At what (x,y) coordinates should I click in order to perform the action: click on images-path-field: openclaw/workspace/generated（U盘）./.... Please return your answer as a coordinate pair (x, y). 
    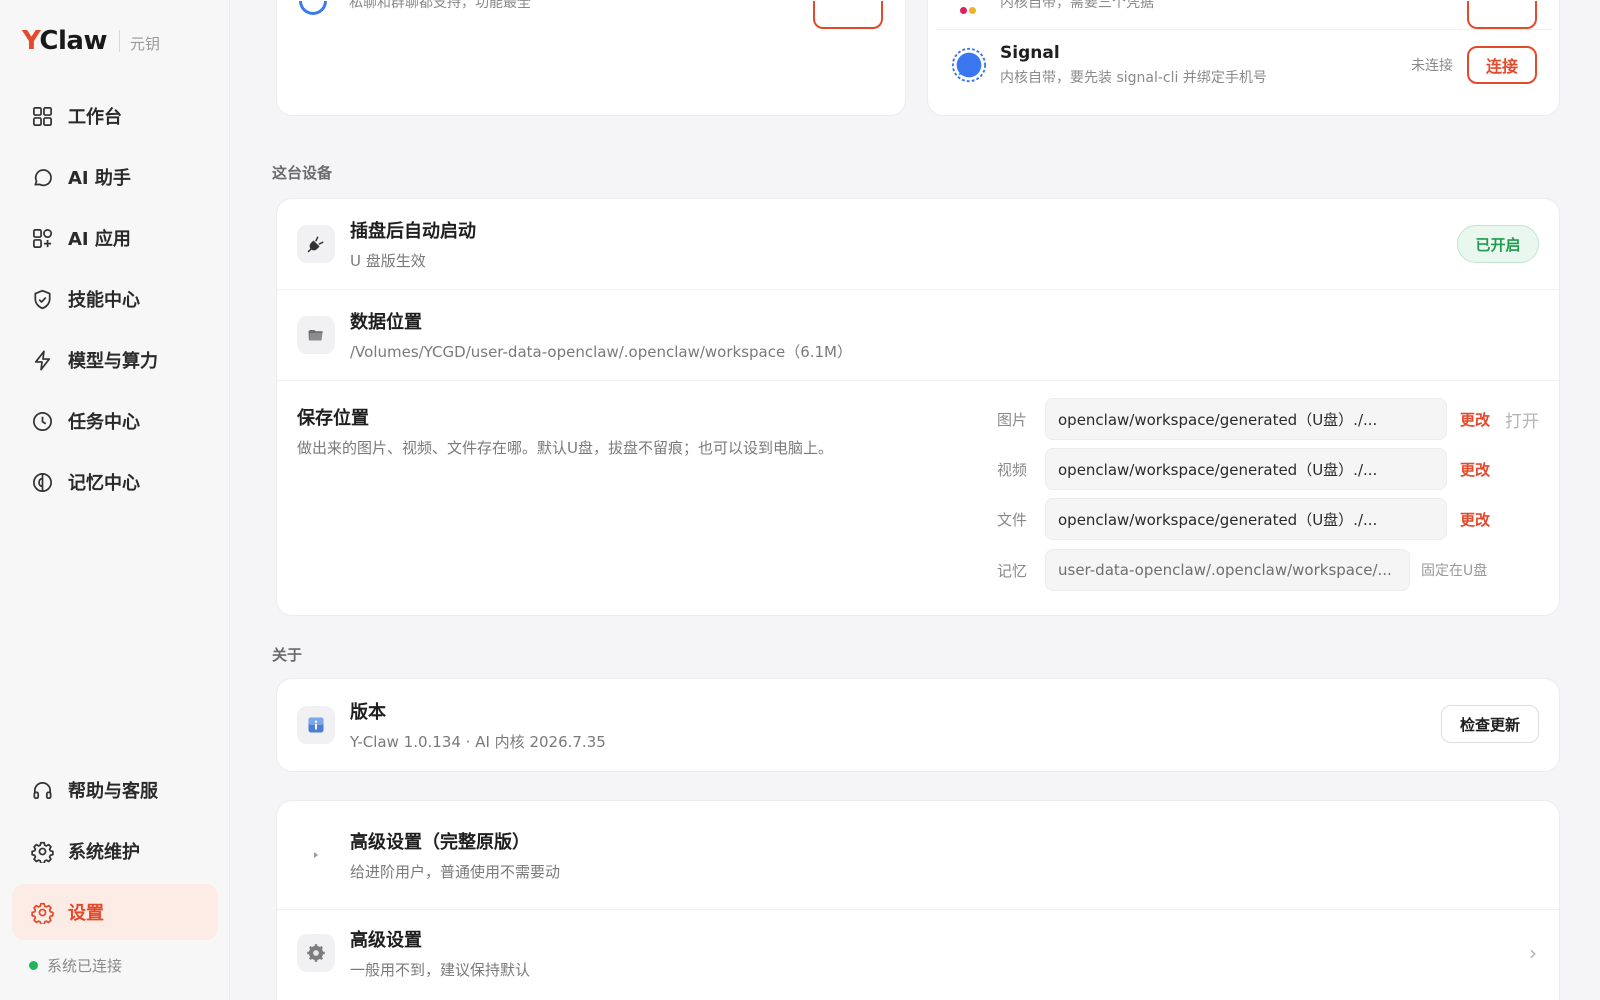
    Looking at the image, I should click on (1246, 419).